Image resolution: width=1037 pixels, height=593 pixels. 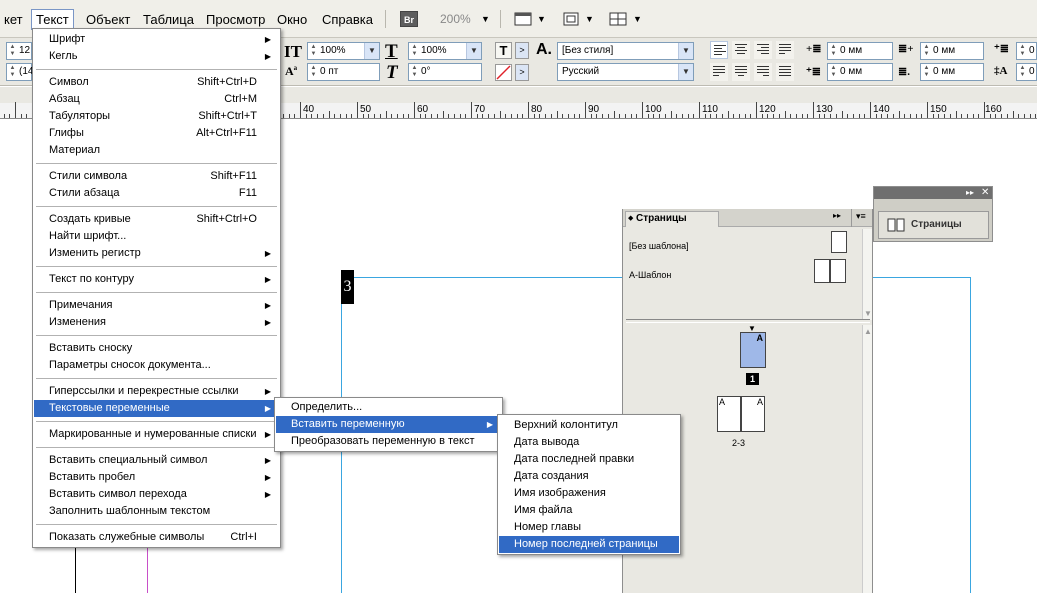 I want to click on menu-item-преобразовать-переменную-в-текст: Преобразовать переменную в текст, so click(x=388, y=441).